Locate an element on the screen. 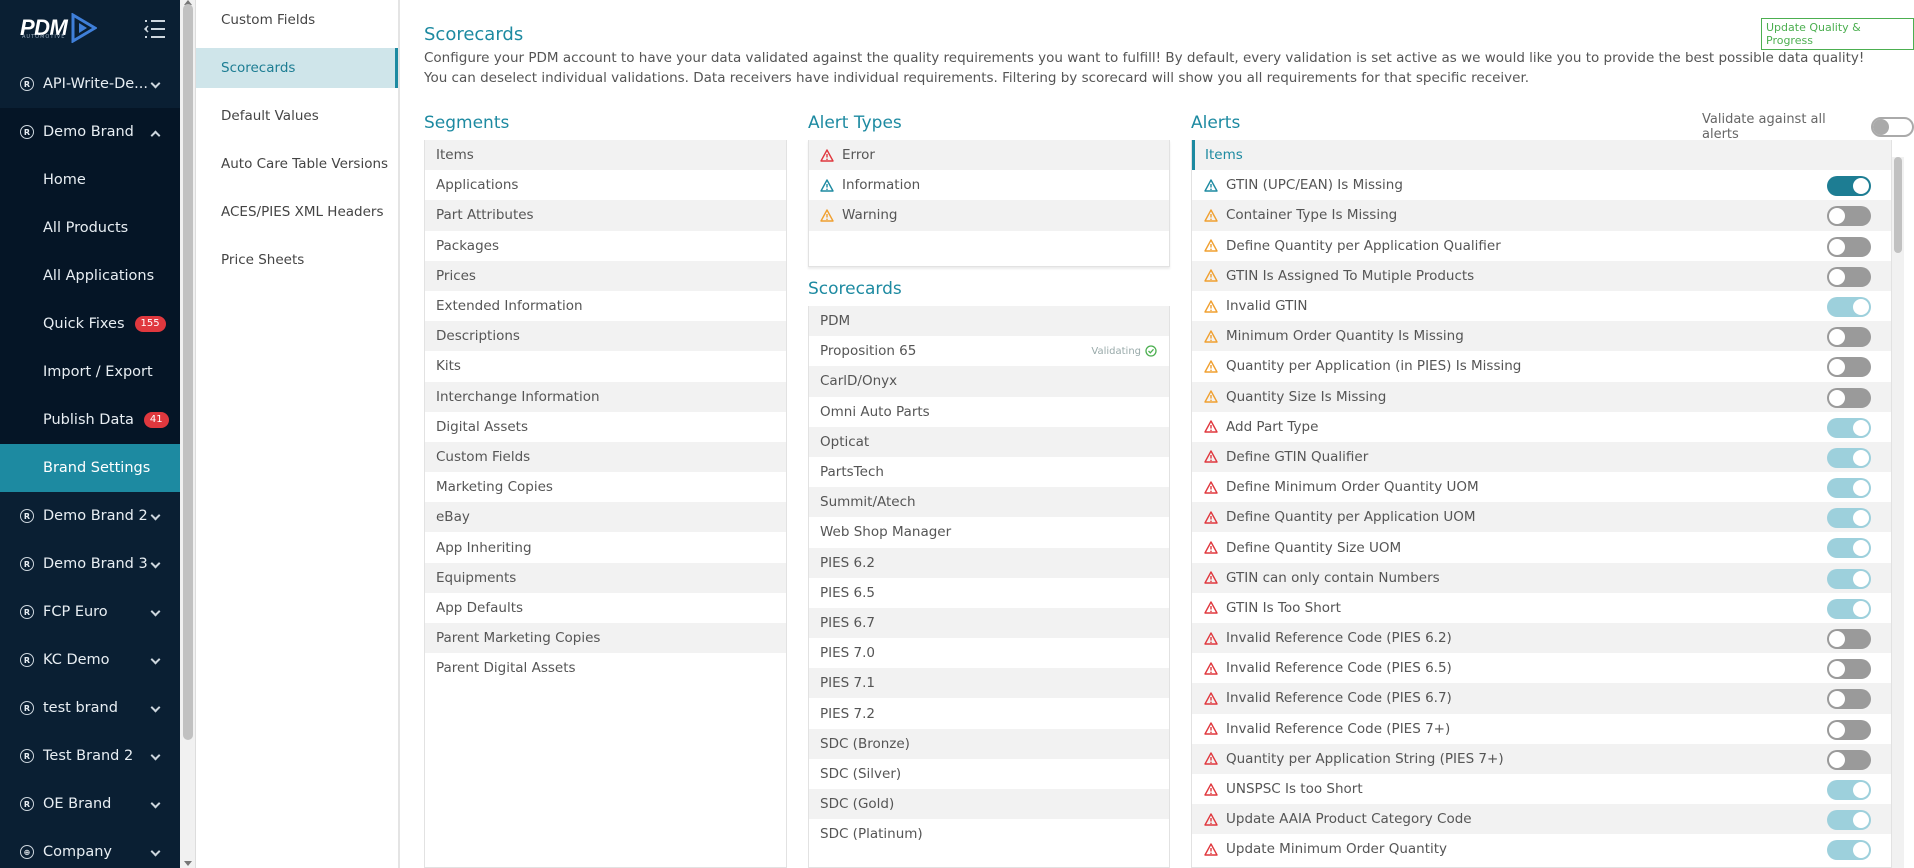  nav-item-quick-fixes: Quick Fixes 155 is located at coordinates (90, 324).